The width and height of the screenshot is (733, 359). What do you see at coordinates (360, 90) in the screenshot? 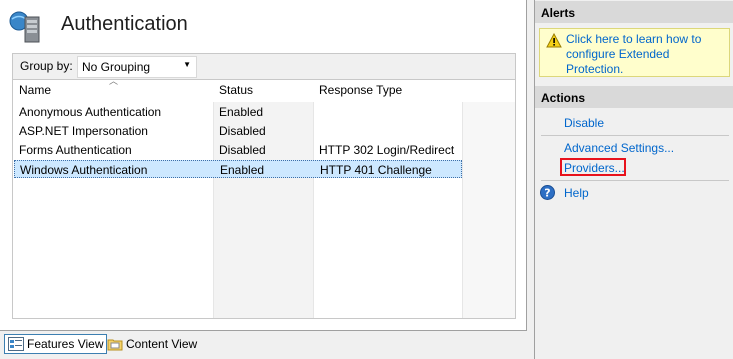
I see `column-header-response-type: Response Type` at bounding box center [360, 90].